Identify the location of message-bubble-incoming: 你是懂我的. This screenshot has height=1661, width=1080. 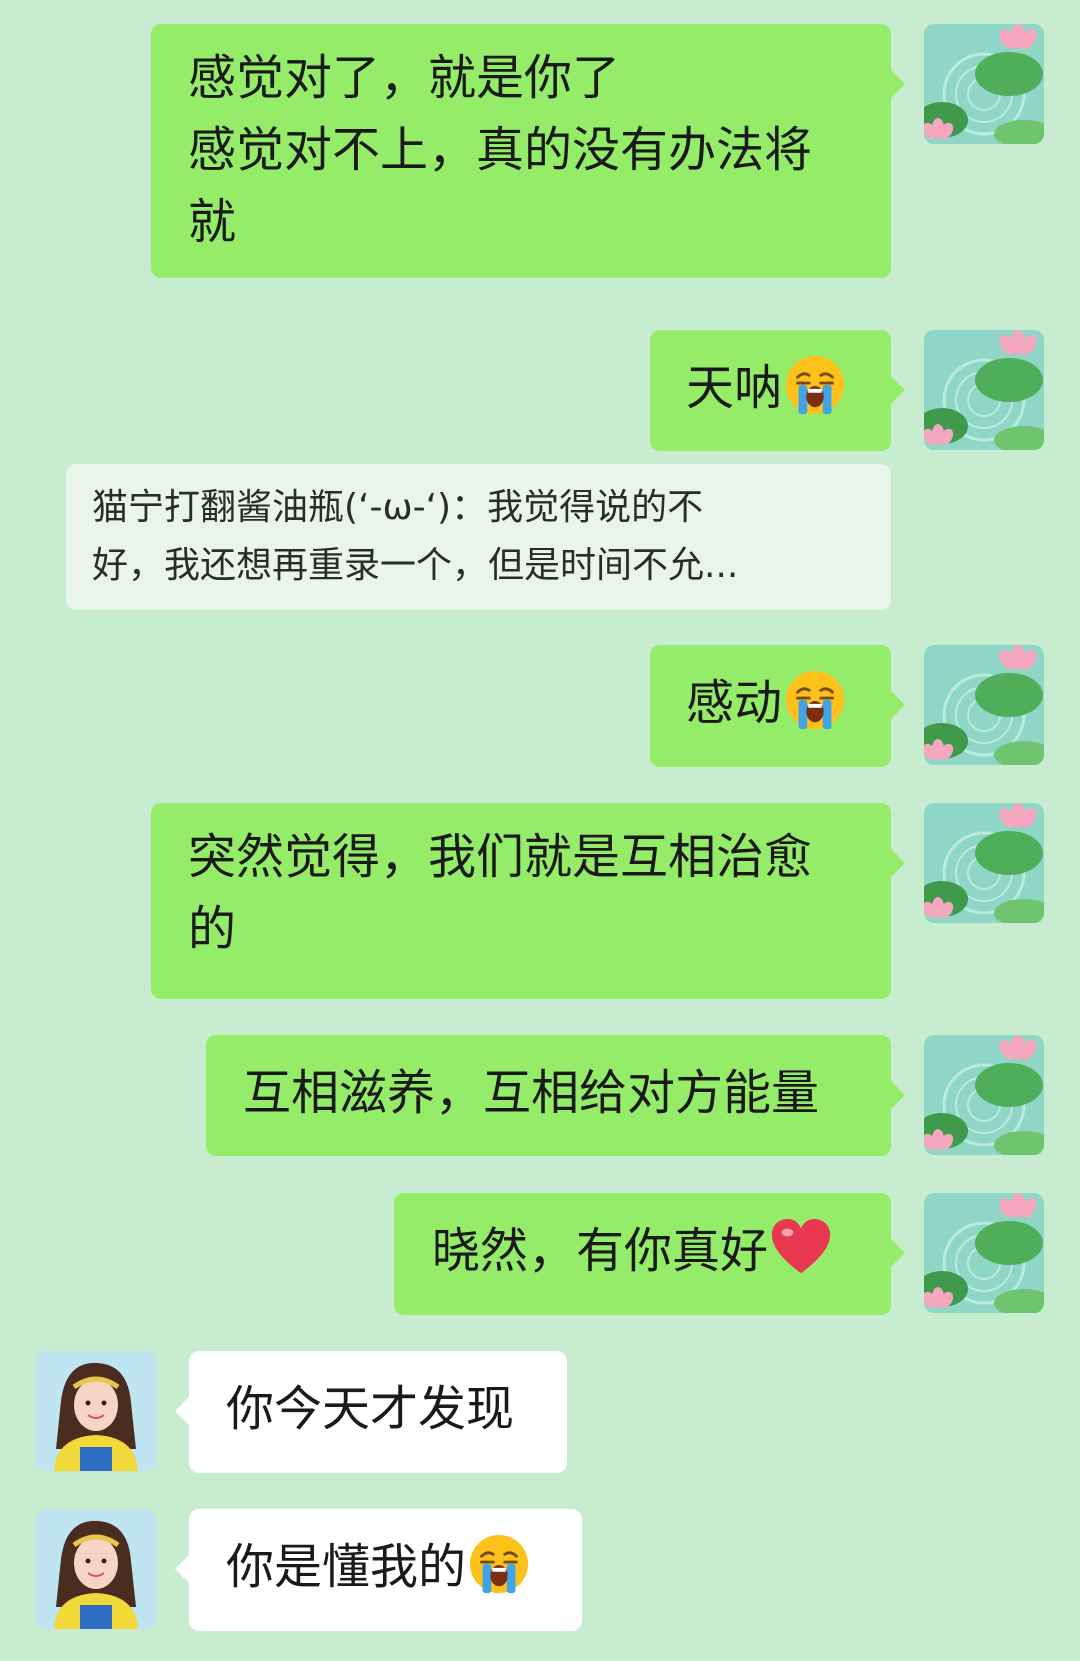
(378, 1570).